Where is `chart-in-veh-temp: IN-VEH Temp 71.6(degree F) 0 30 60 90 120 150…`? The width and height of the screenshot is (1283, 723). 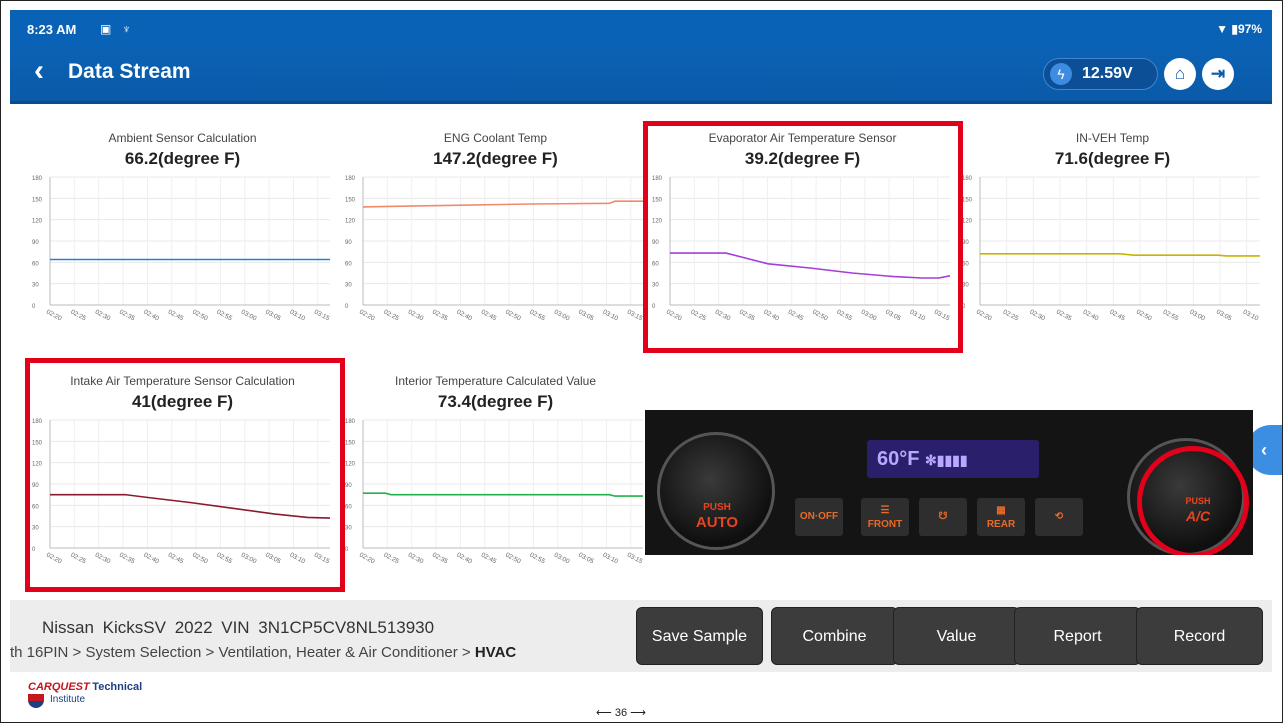
chart-in-veh-temp: IN-VEH Temp 71.6(degree F) 0 30 60 90 120 150… is located at coordinates (1112, 217).